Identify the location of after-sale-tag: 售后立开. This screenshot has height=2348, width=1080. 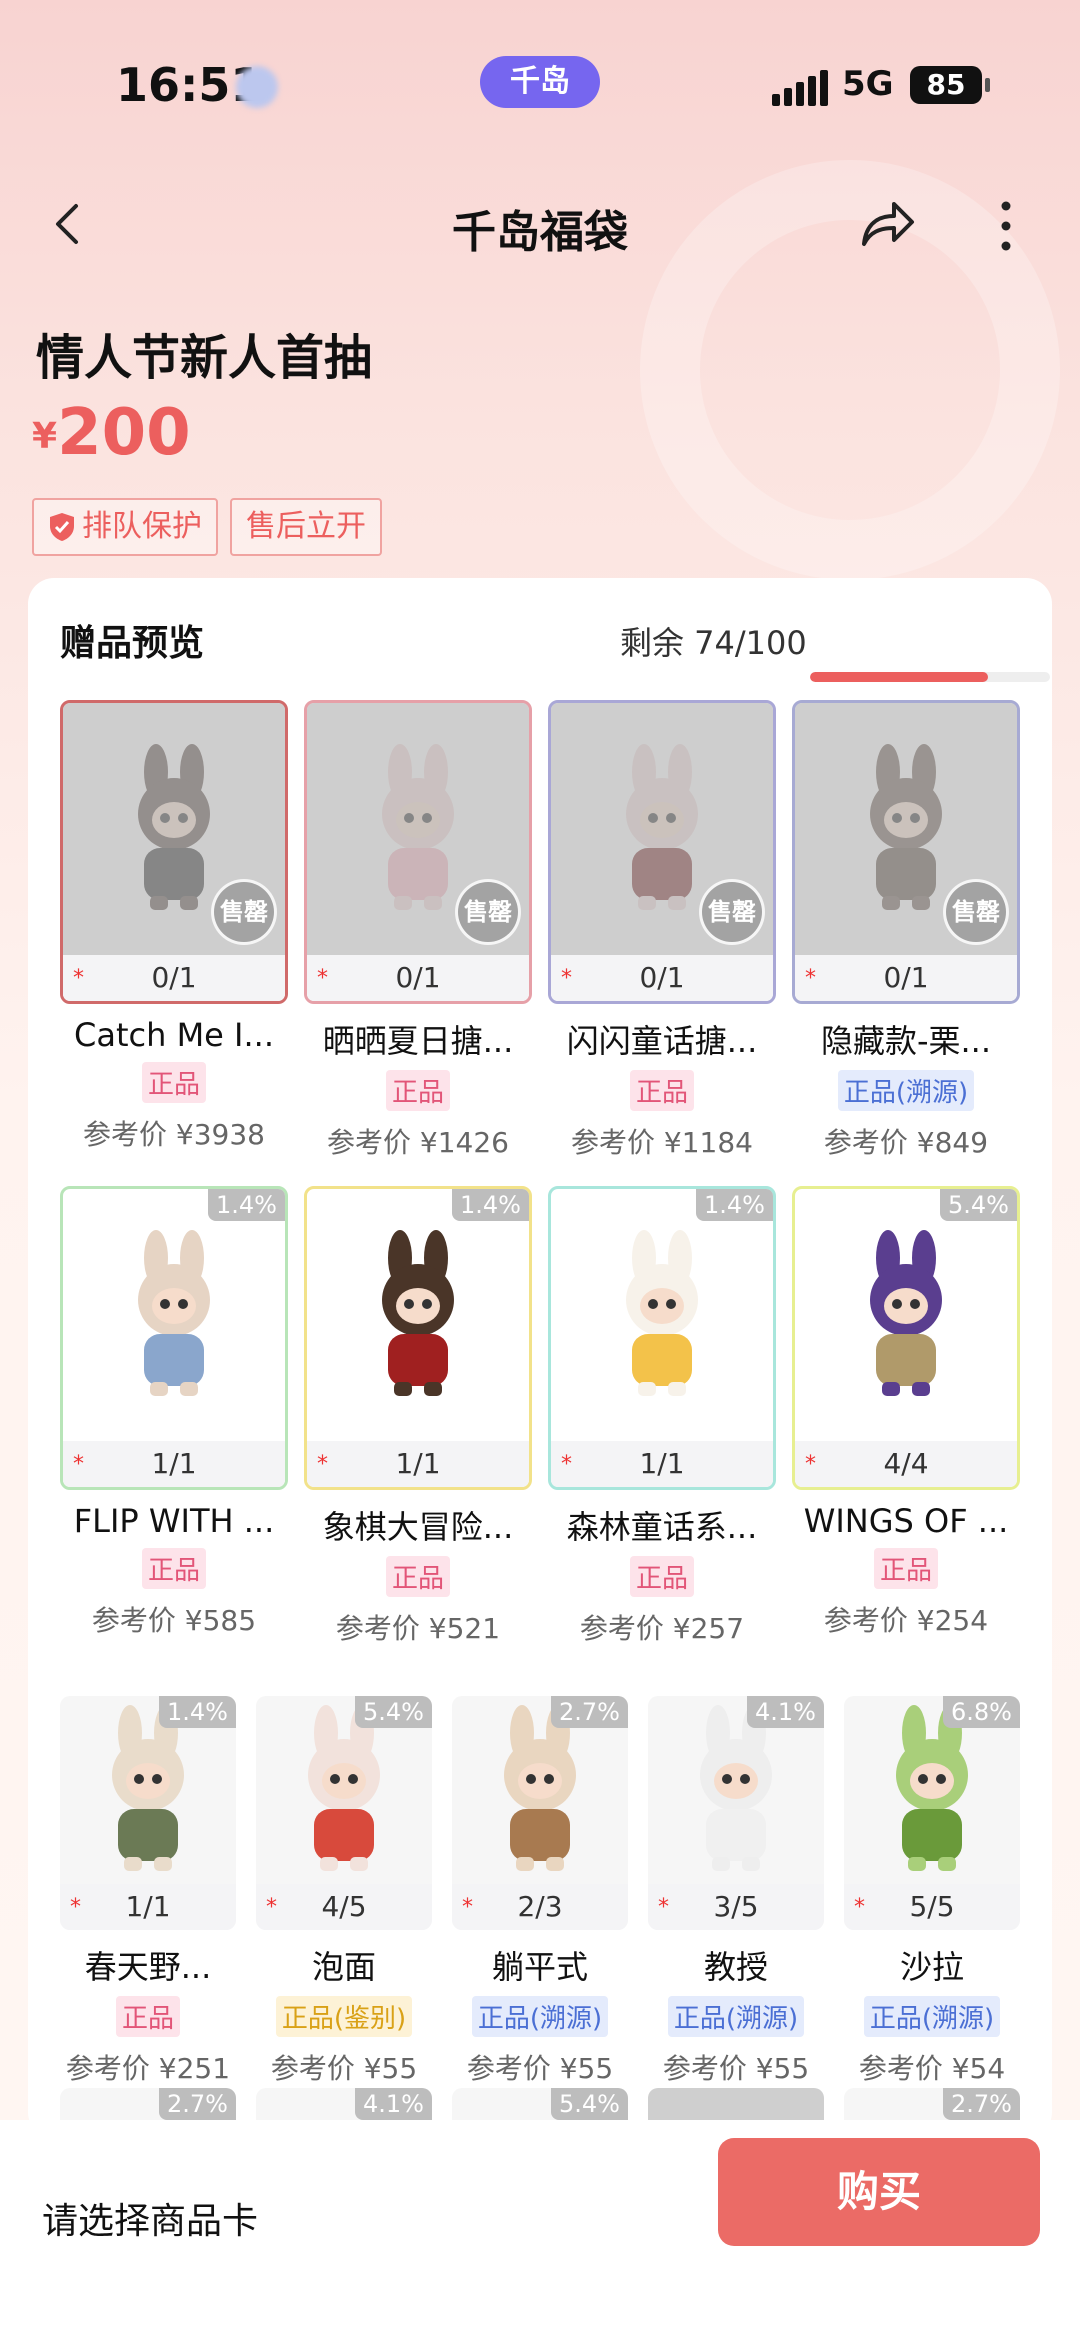
(306, 527).